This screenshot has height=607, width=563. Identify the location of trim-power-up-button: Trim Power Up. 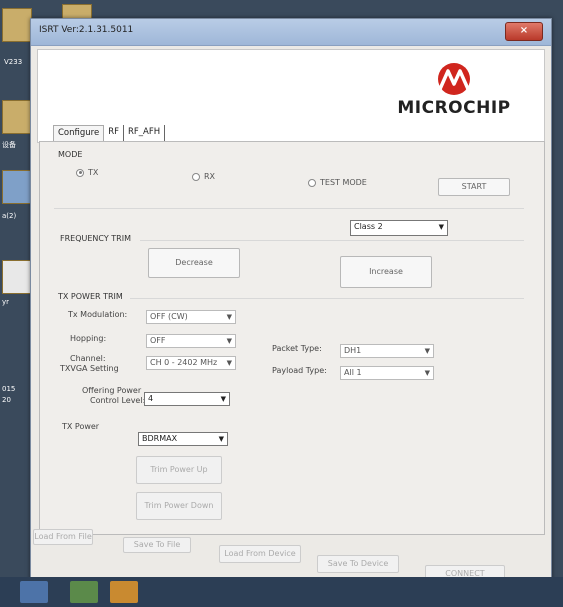
(179, 470).